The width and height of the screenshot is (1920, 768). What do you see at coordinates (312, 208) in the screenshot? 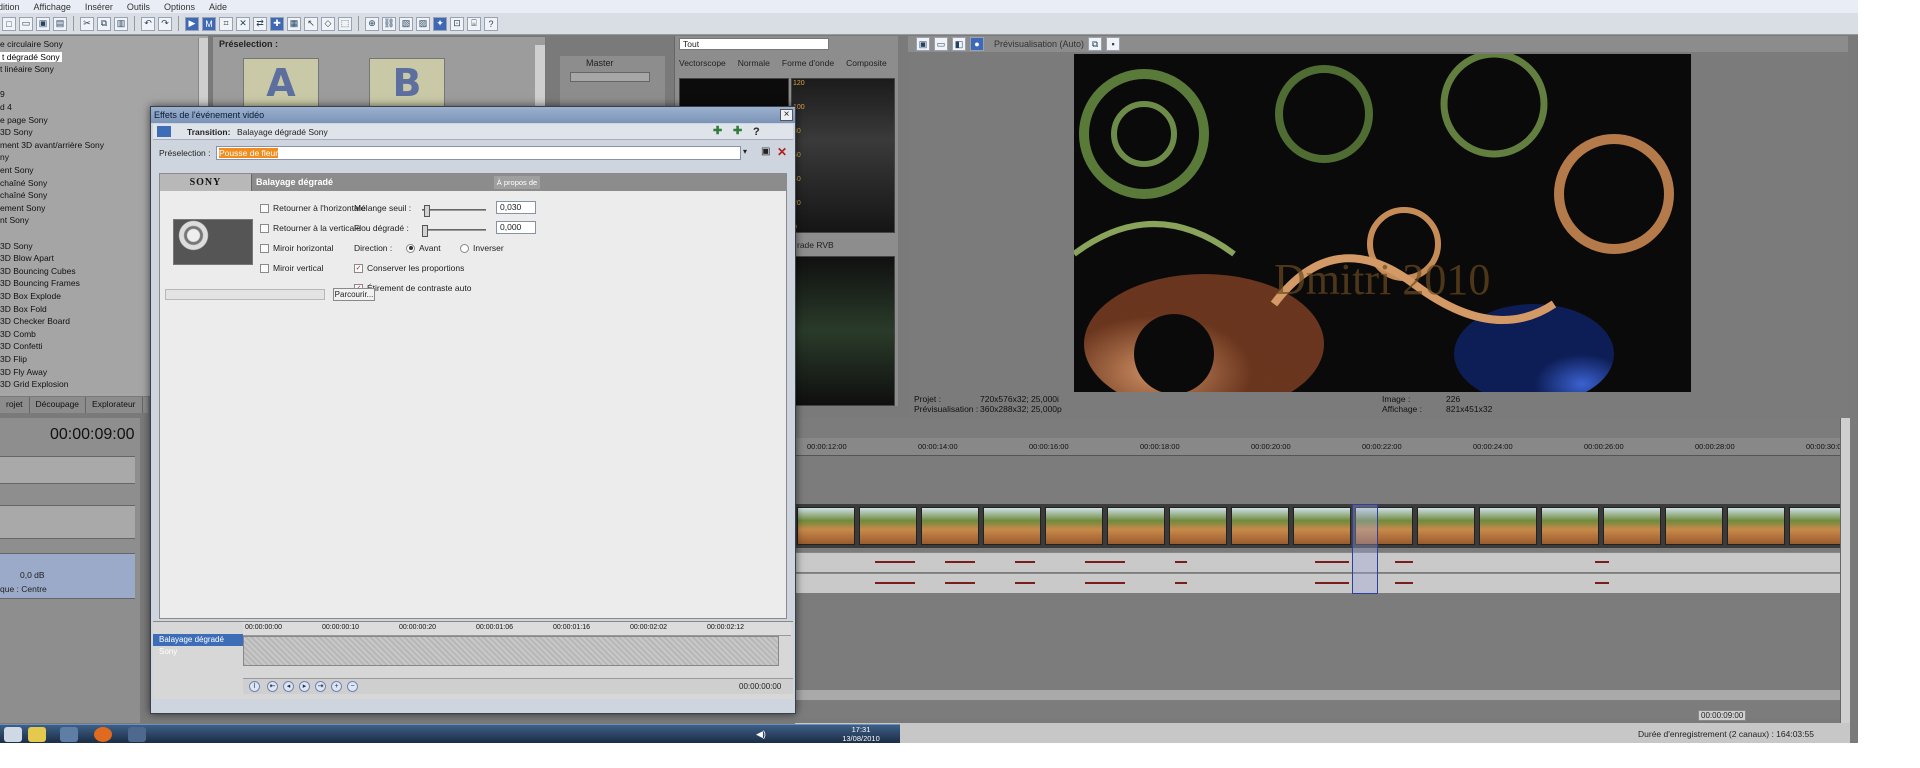
I see `flip-horizontal-checkbox: Retourner à l'horizontale` at bounding box center [312, 208].